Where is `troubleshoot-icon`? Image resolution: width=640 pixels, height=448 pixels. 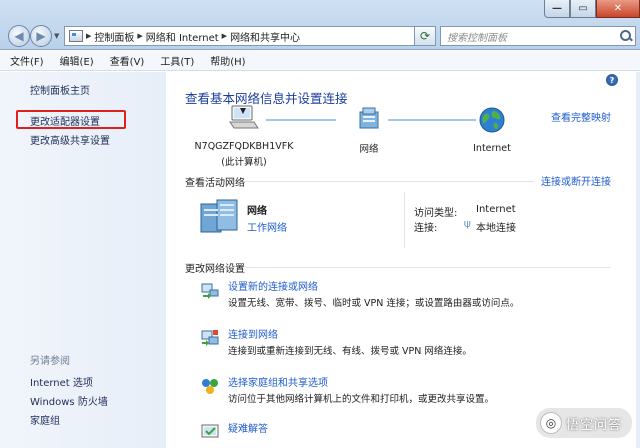 troubleshoot-icon is located at coordinates (210, 431).